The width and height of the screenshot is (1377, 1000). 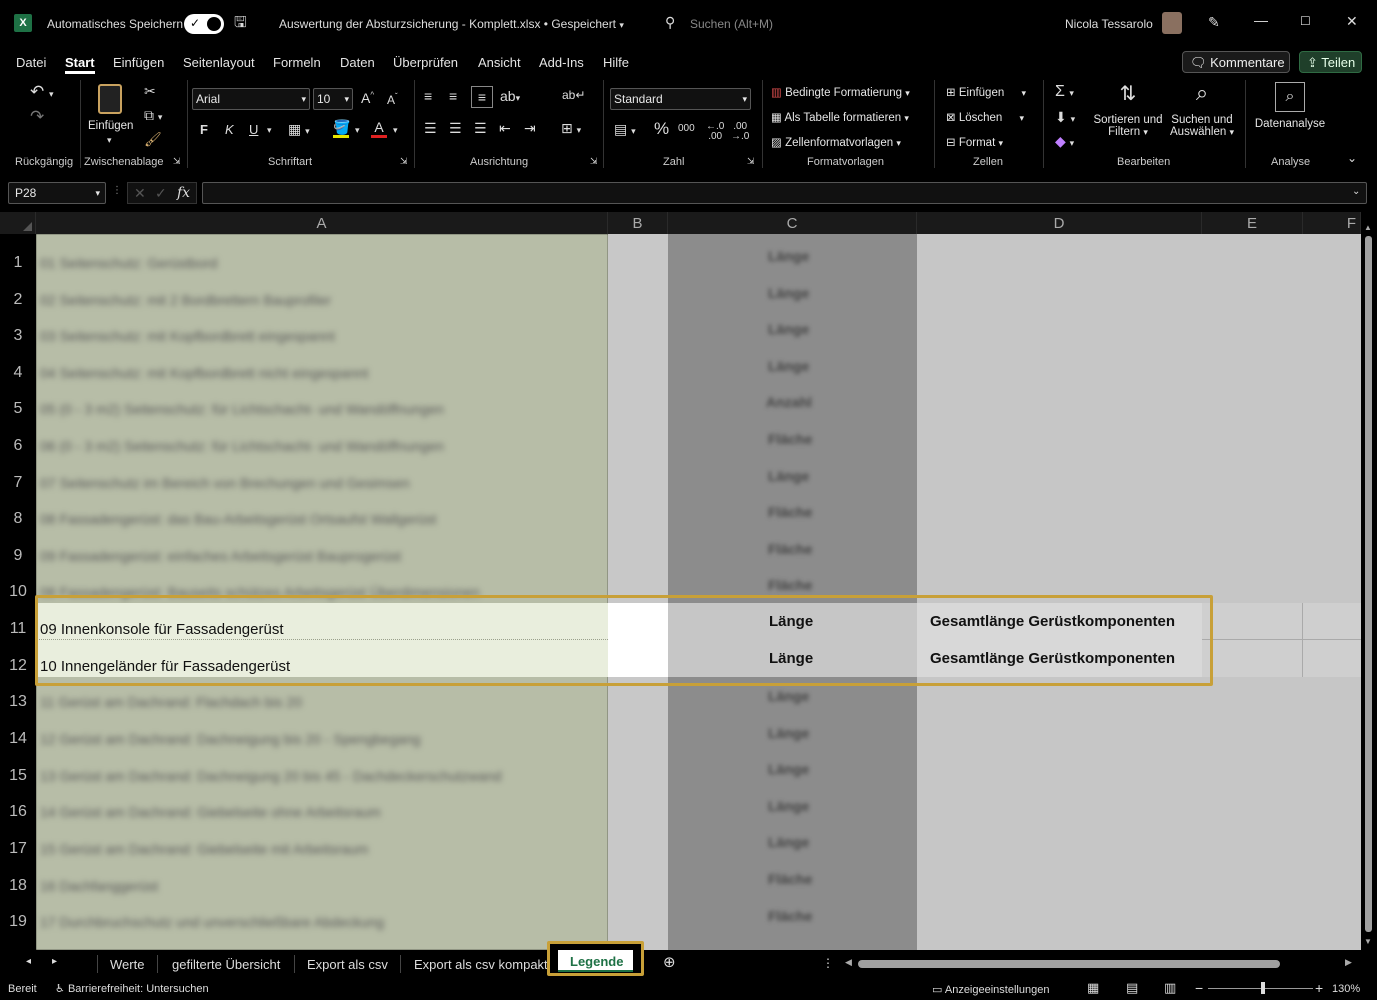 I want to click on align-top-icon: ≡, so click(x=428, y=96).